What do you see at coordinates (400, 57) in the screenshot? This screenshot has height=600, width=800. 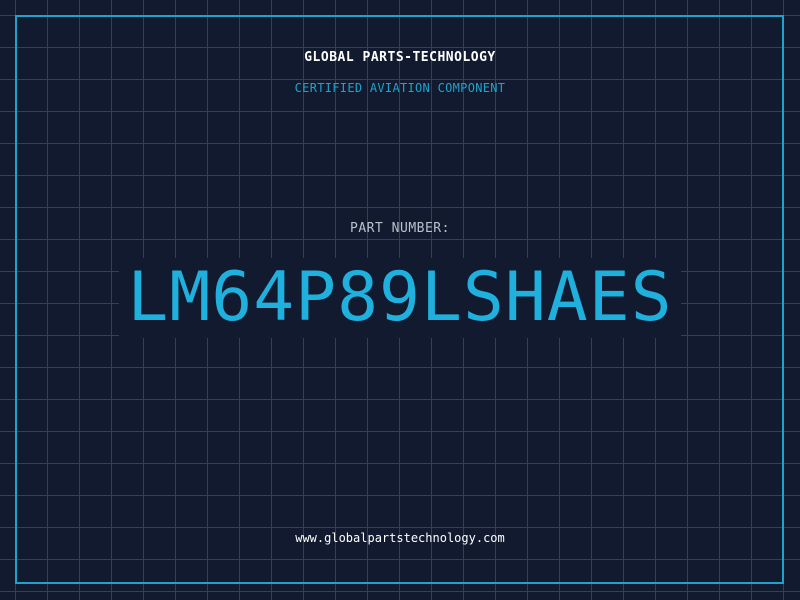 I see `company-name: GLOBAL PARTS-TECHNOLOGY` at bounding box center [400, 57].